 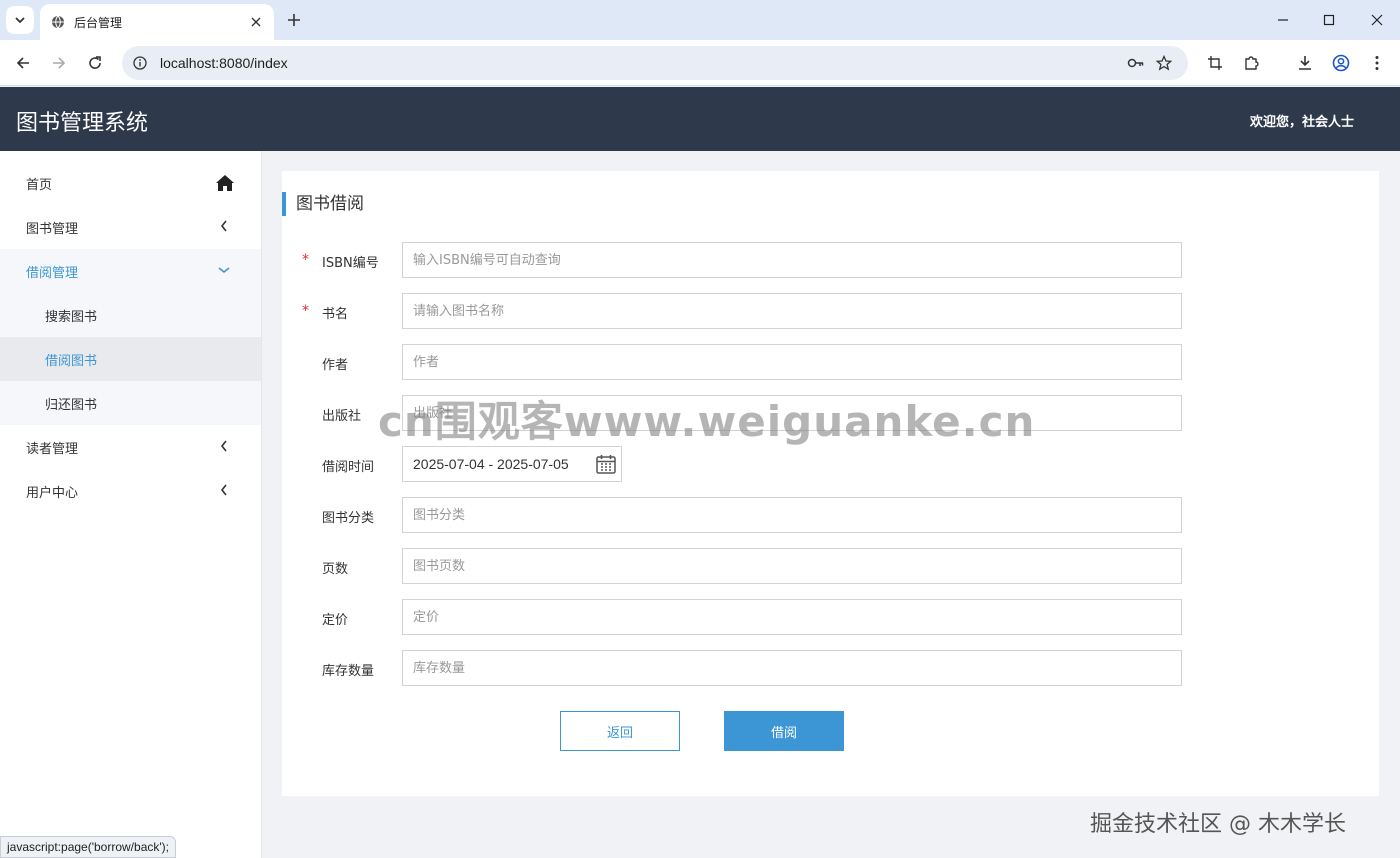 I want to click on extensions-icon, so click(x=1251, y=63).